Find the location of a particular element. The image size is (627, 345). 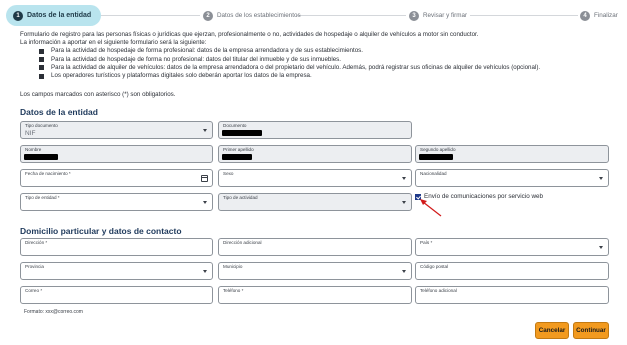

step-number: 4 is located at coordinates (585, 15).